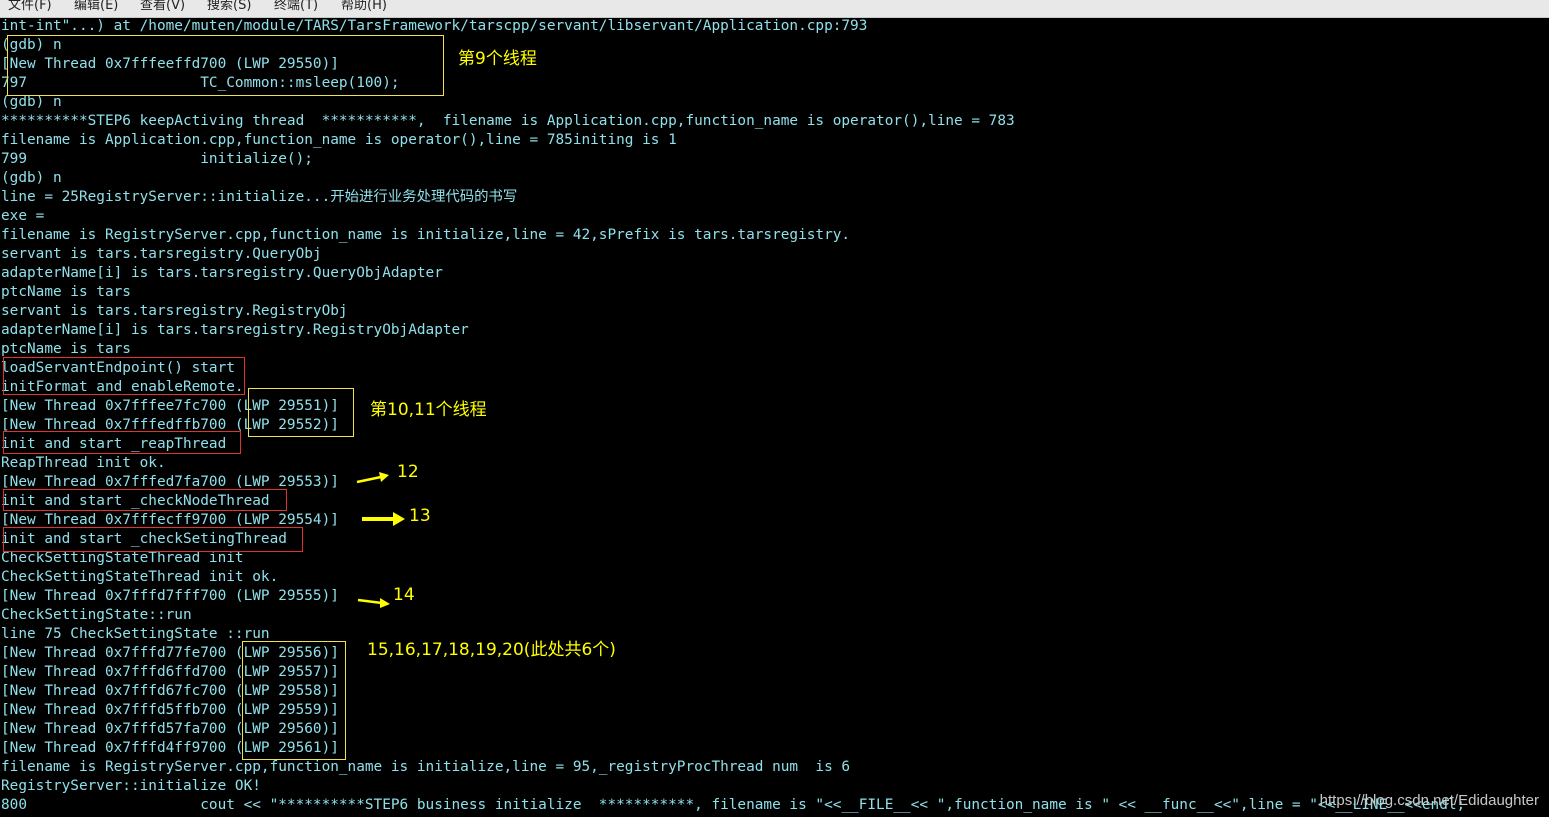 The image size is (1549, 817). Describe the element at coordinates (170, 425) in the screenshot. I see `terminal-line: [New Thread 0x7fffedffb700 (LWP 29552)]` at that location.